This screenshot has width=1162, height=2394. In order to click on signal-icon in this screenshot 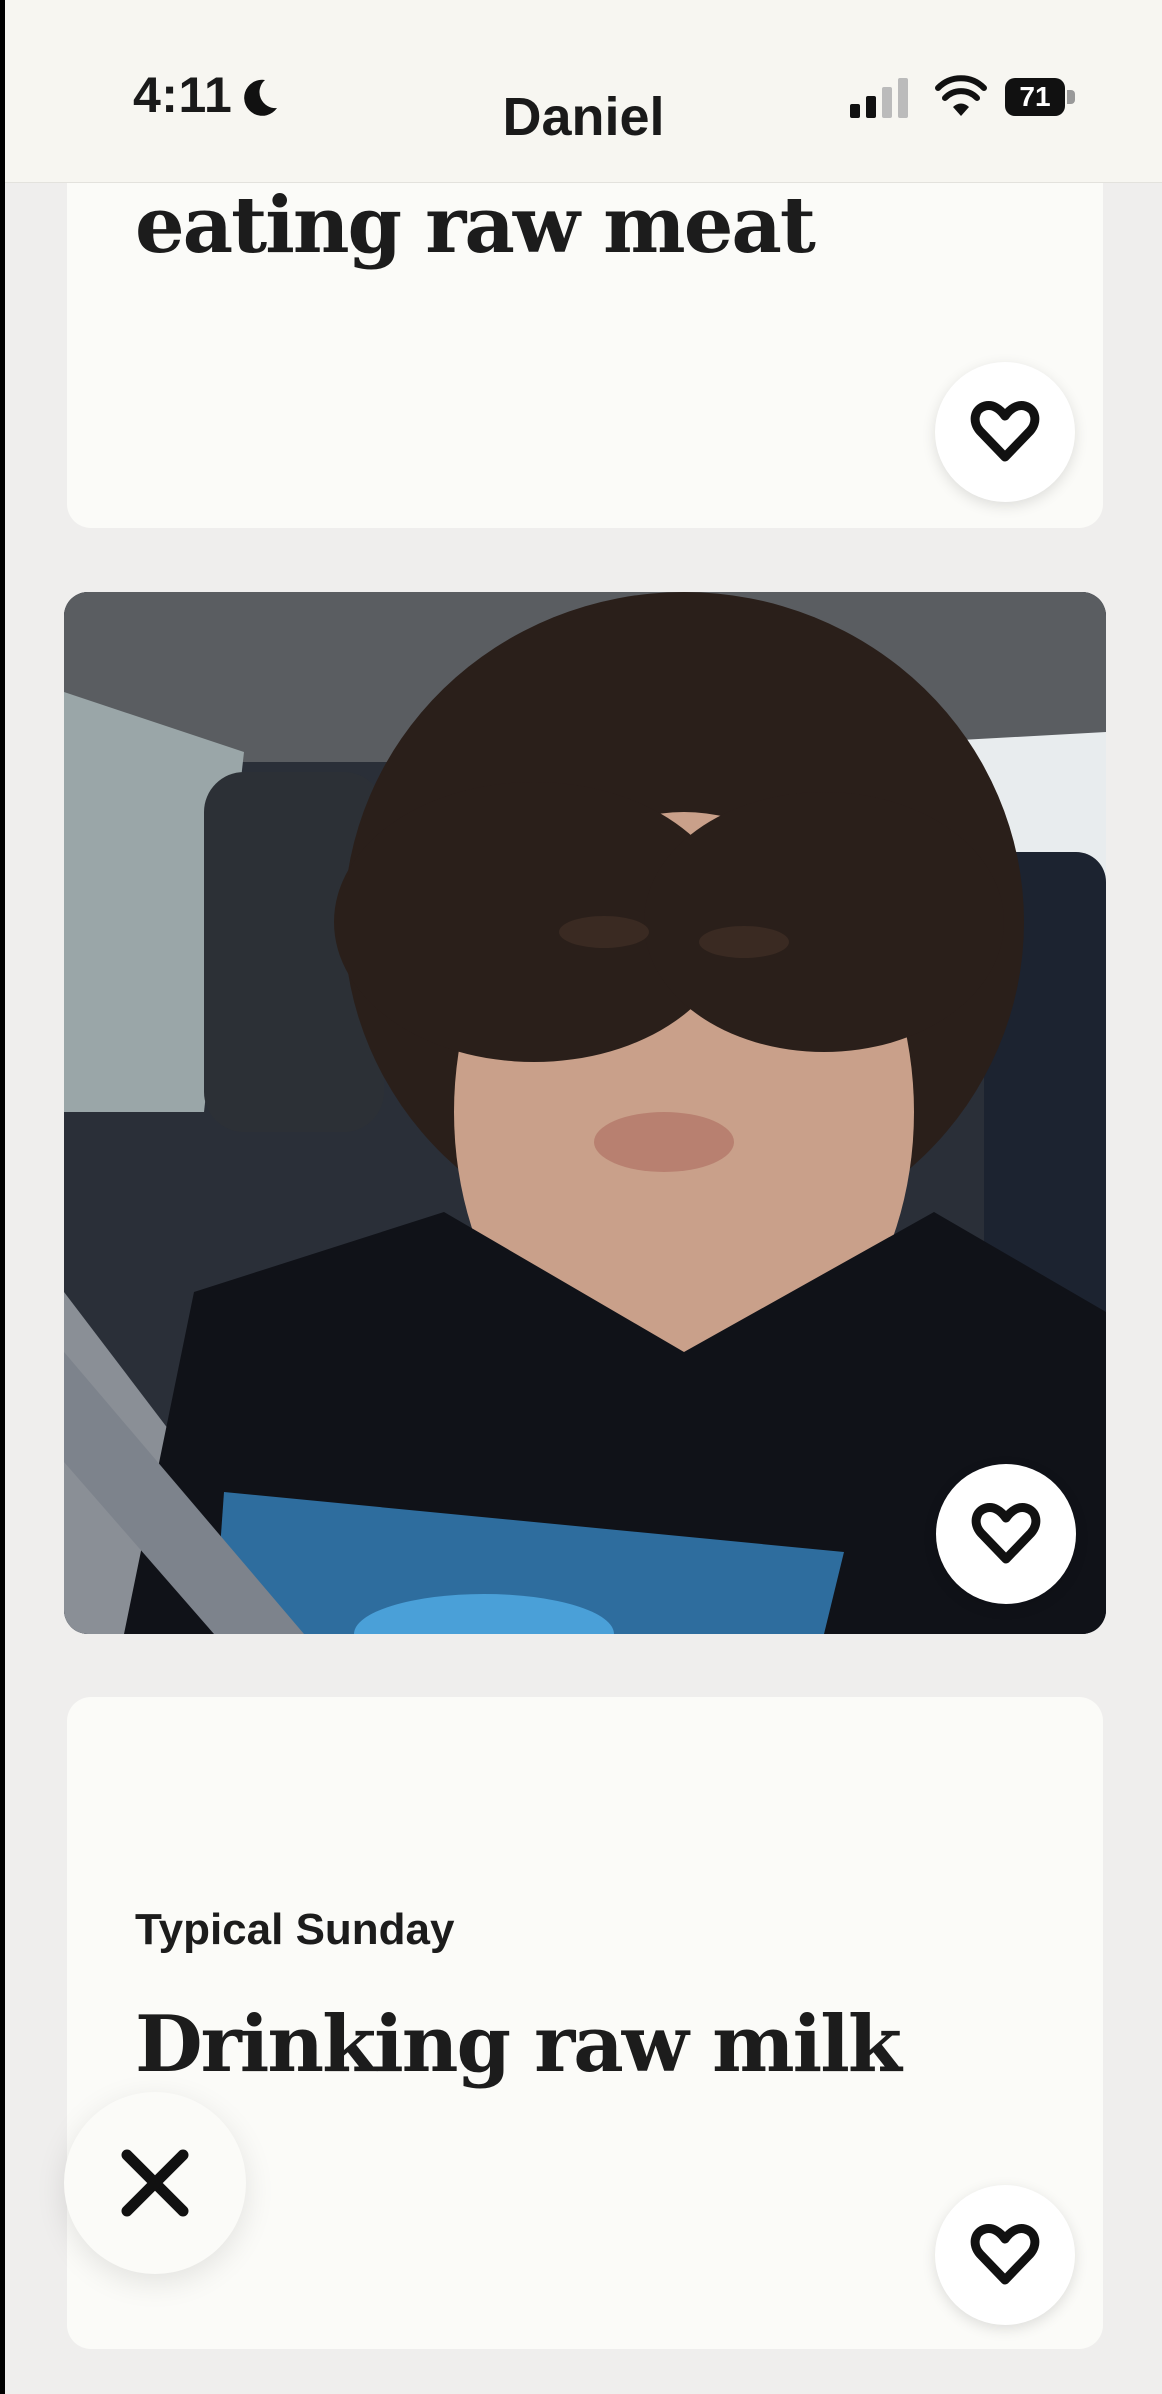, I will do `click(879, 98)`.